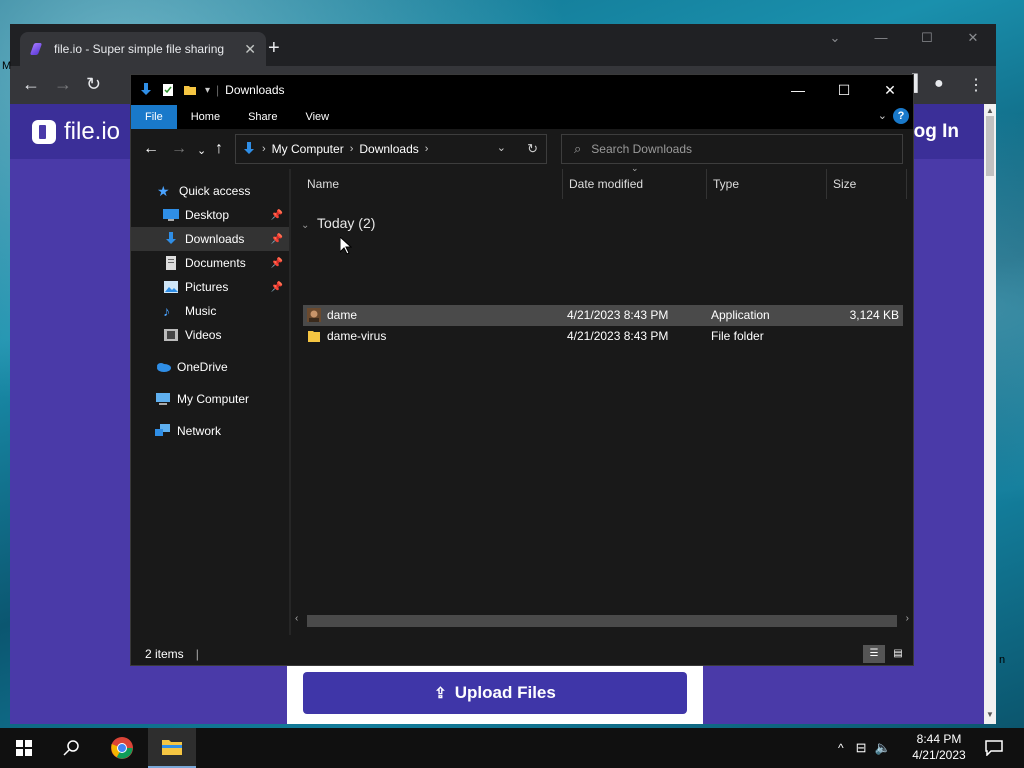 The image size is (1024, 768). I want to click on action-center-button, so click(994, 748).